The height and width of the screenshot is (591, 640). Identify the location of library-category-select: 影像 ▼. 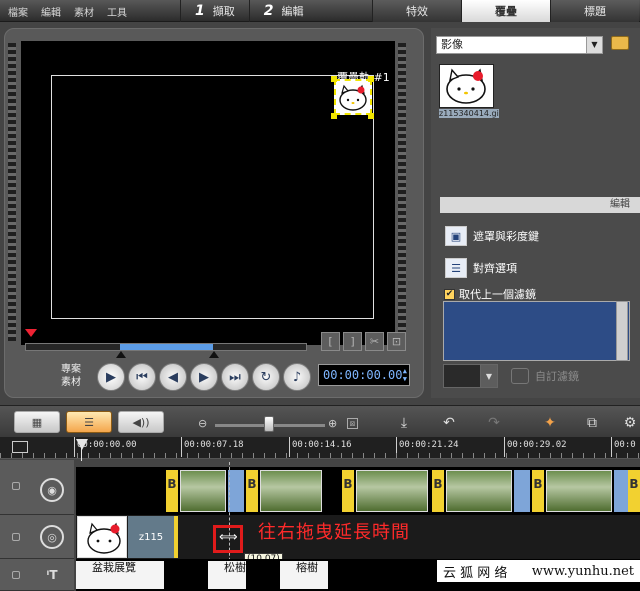
(519, 45).